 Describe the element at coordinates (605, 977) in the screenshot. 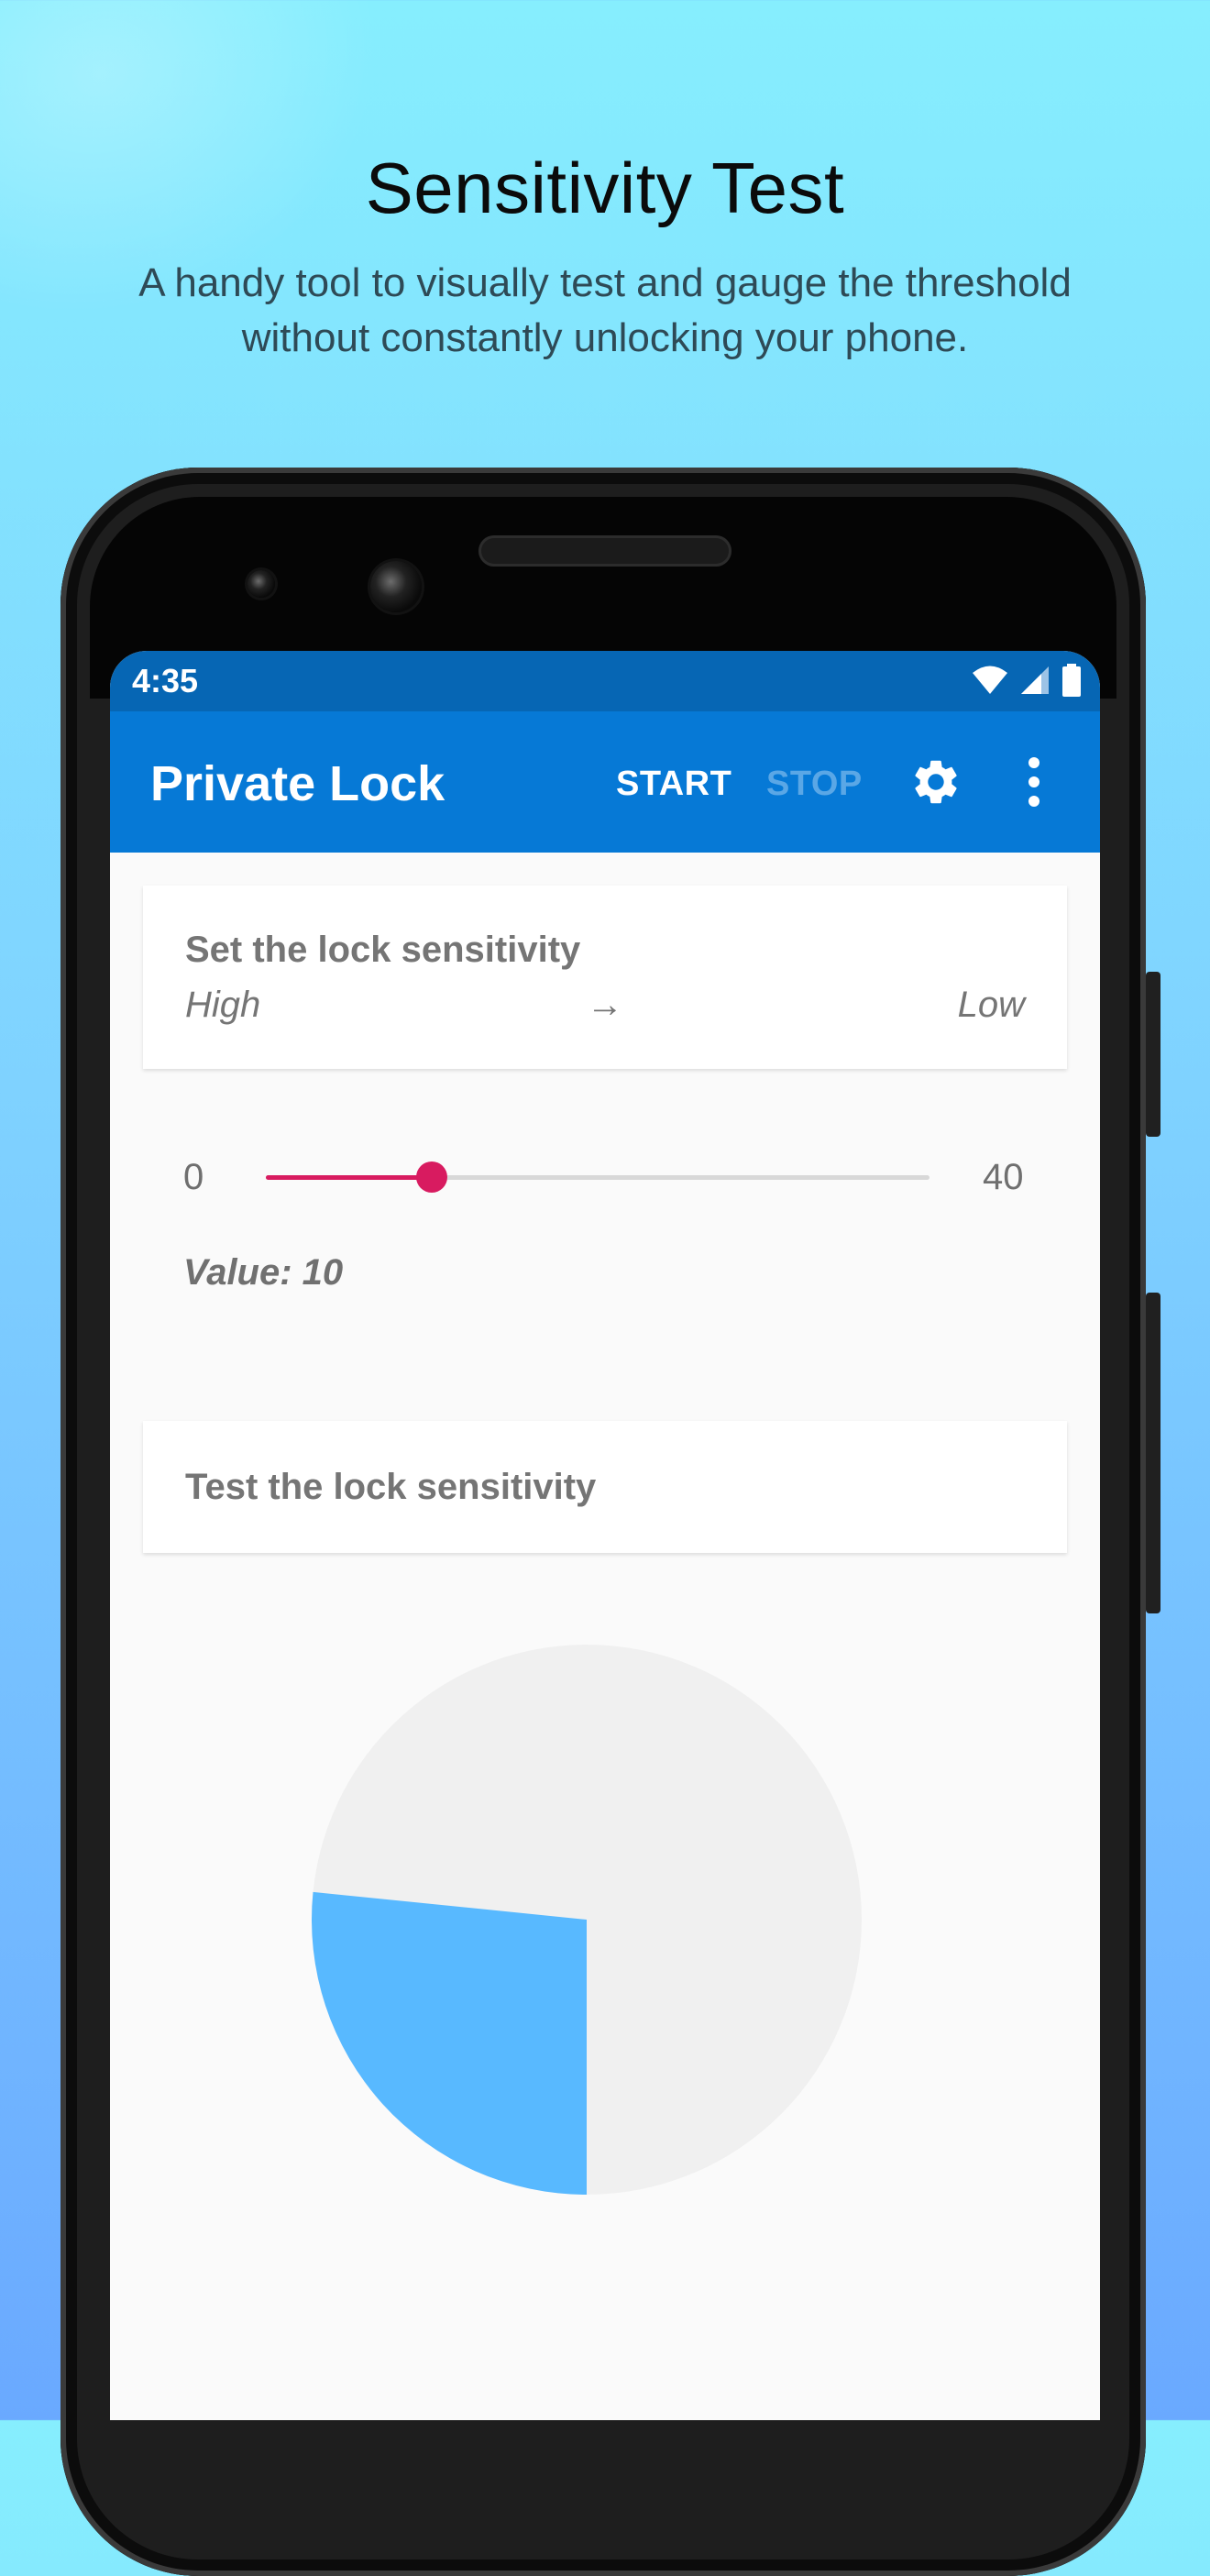

I see `sensitivity-card: Set the lock sensitivity High → Low` at that location.